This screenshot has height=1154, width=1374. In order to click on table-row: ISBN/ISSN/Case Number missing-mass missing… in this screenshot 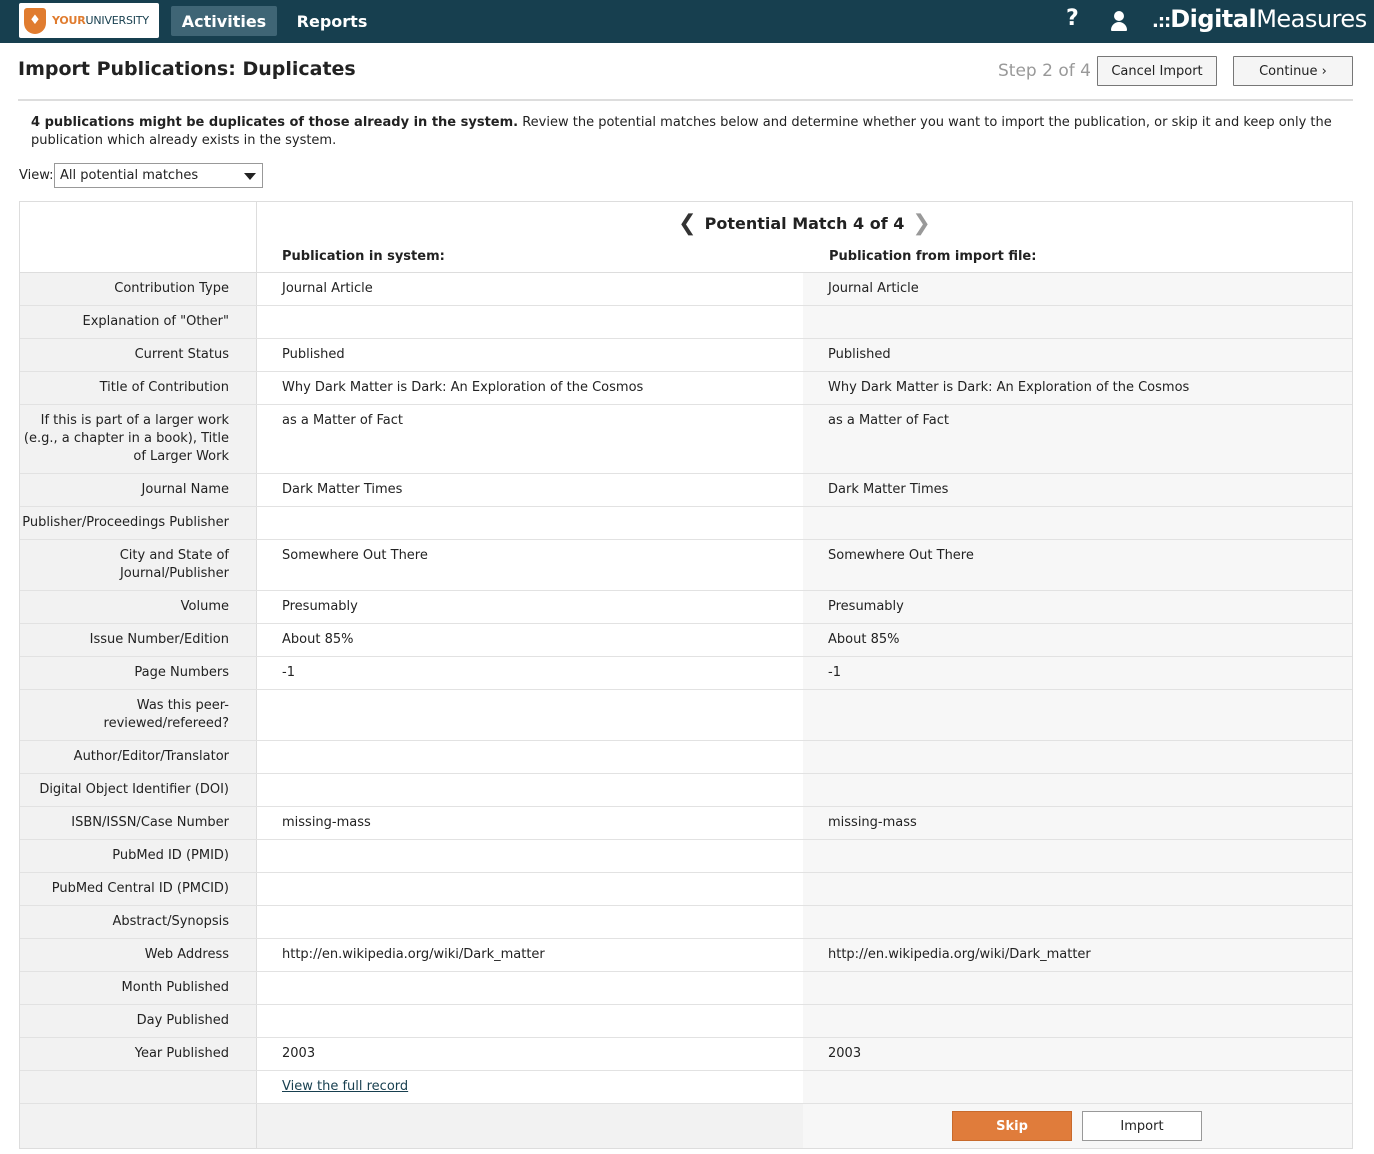, I will do `click(686, 823)`.